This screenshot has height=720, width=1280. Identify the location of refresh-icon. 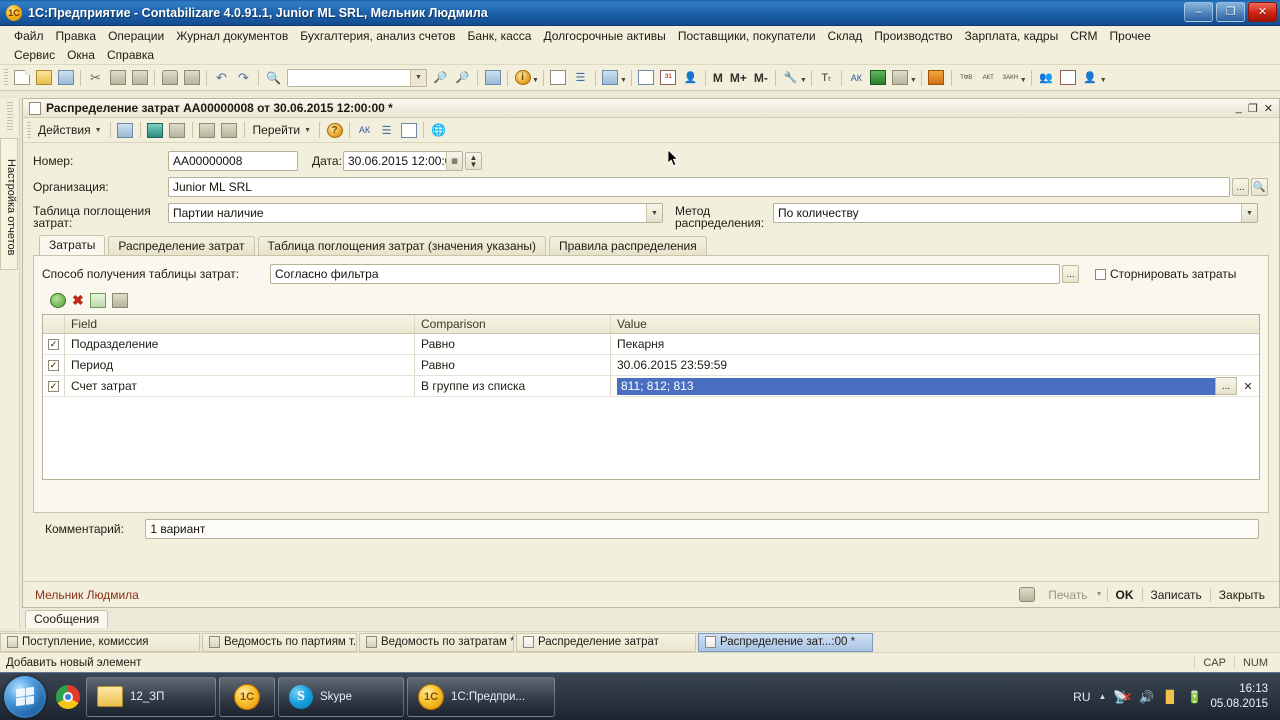
(155, 130).